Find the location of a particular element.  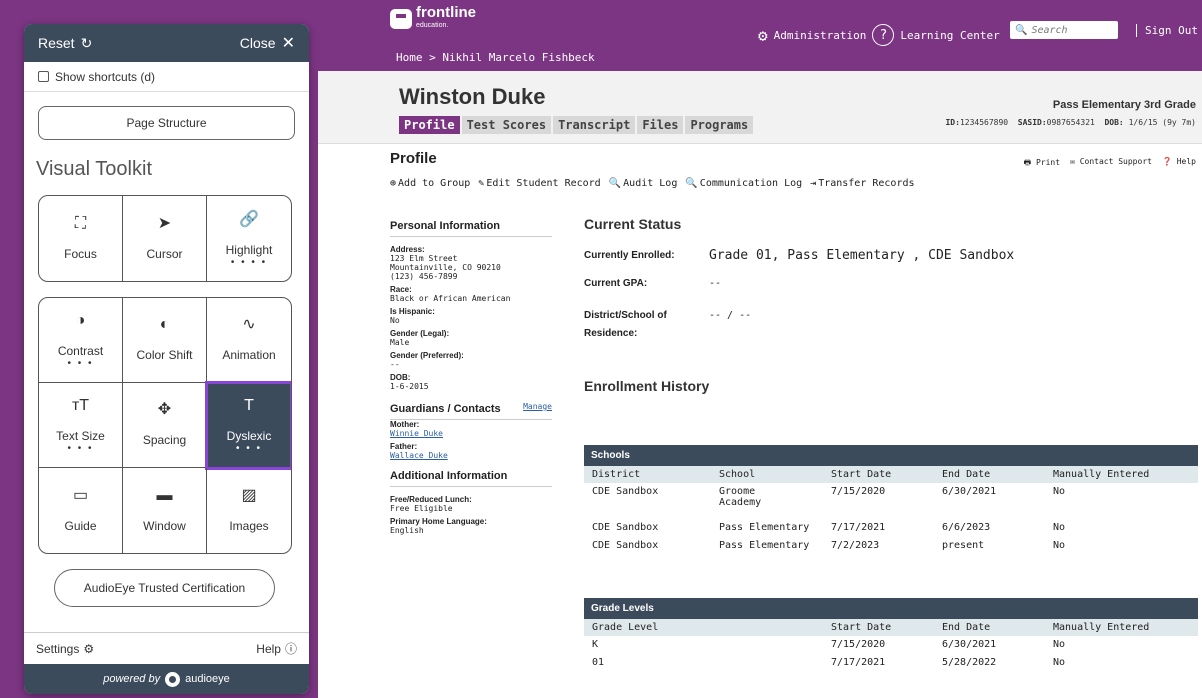

table-title: Schools is located at coordinates (891, 455).